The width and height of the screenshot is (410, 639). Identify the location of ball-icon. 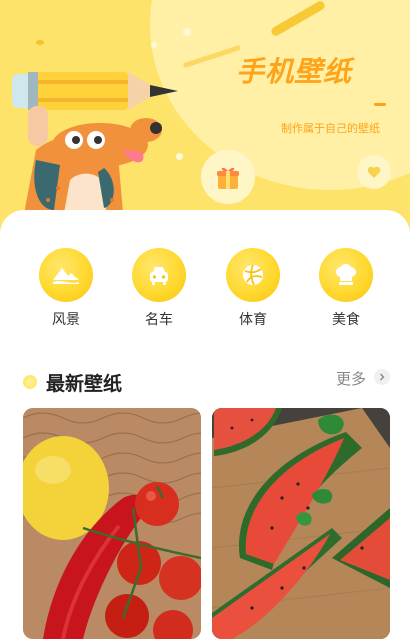
(253, 275).